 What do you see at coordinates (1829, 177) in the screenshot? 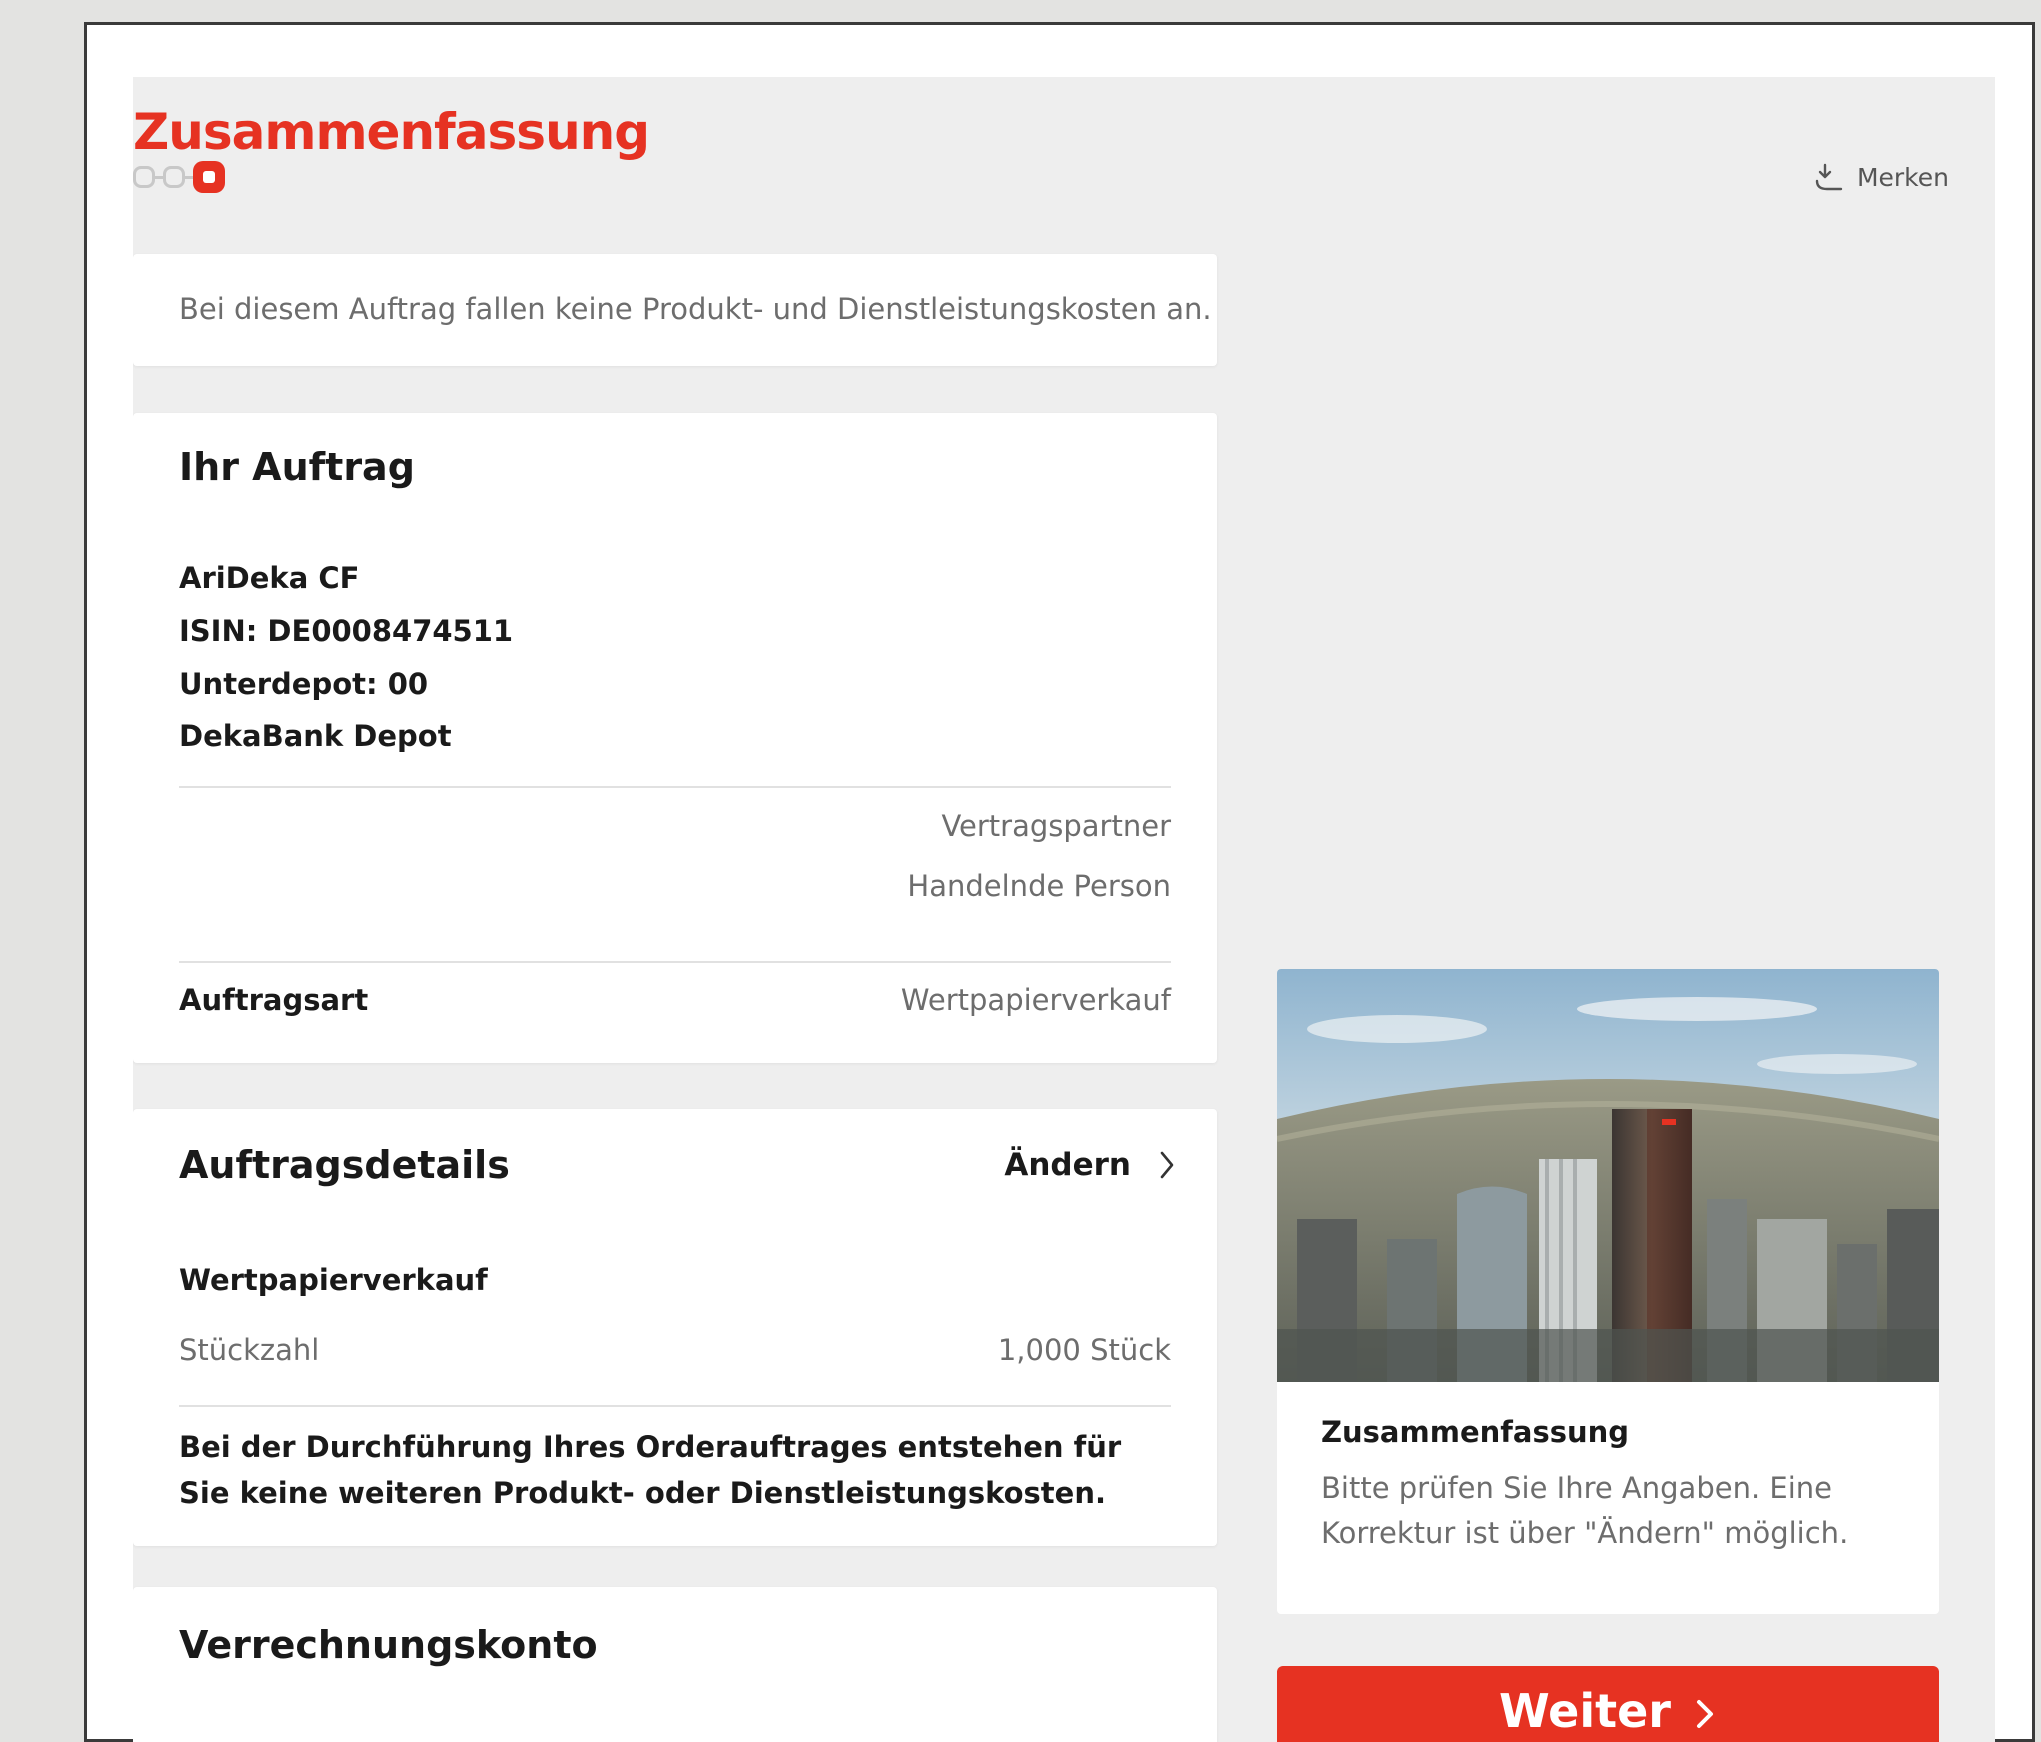
I see `bookmark-download-icon` at bounding box center [1829, 177].